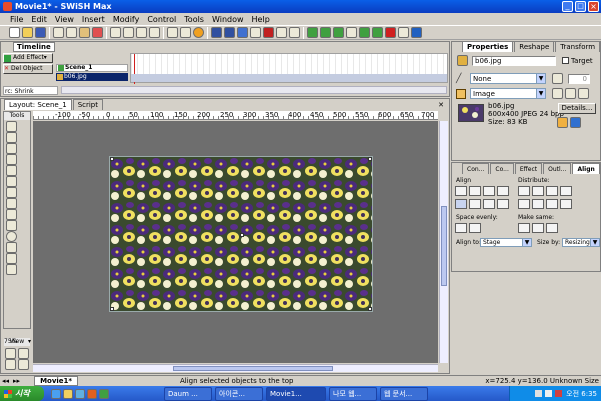 The image size is (601, 401). What do you see at coordinates (255, 32) in the screenshot?
I see `rewind-icon` at bounding box center [255, 32].